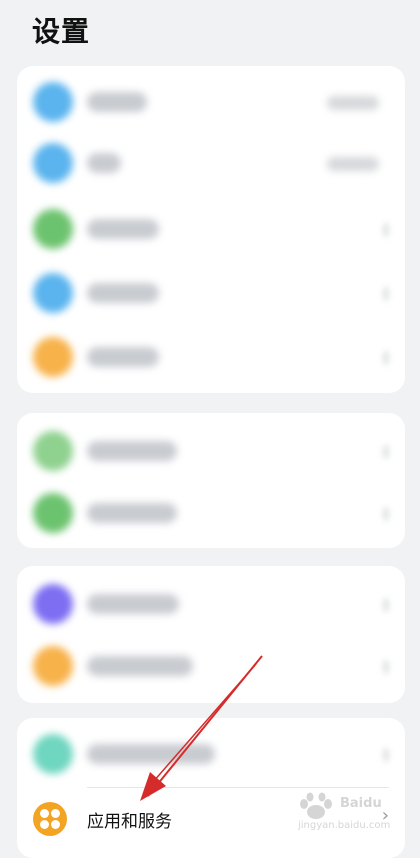 Image resolution: width=420 pixels, height=858 pixels. Describe the element at coordinates (238, 787) in the screenshot. I see `divider` at that location.